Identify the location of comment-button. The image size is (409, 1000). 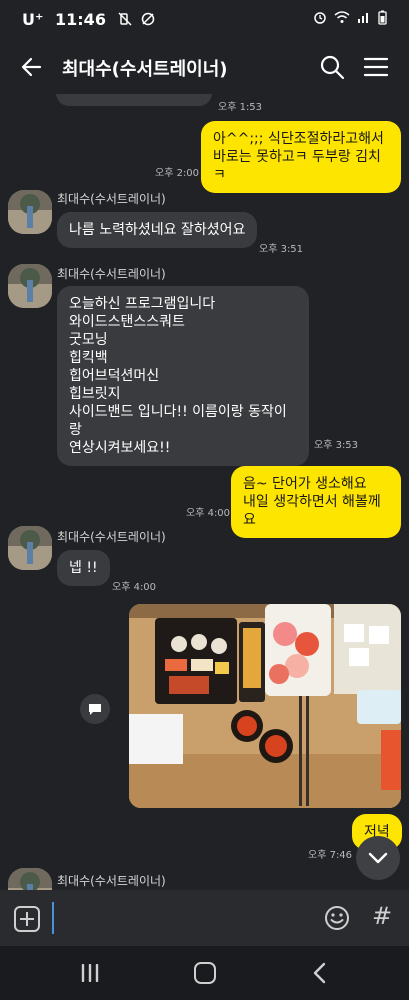
(95, 709).